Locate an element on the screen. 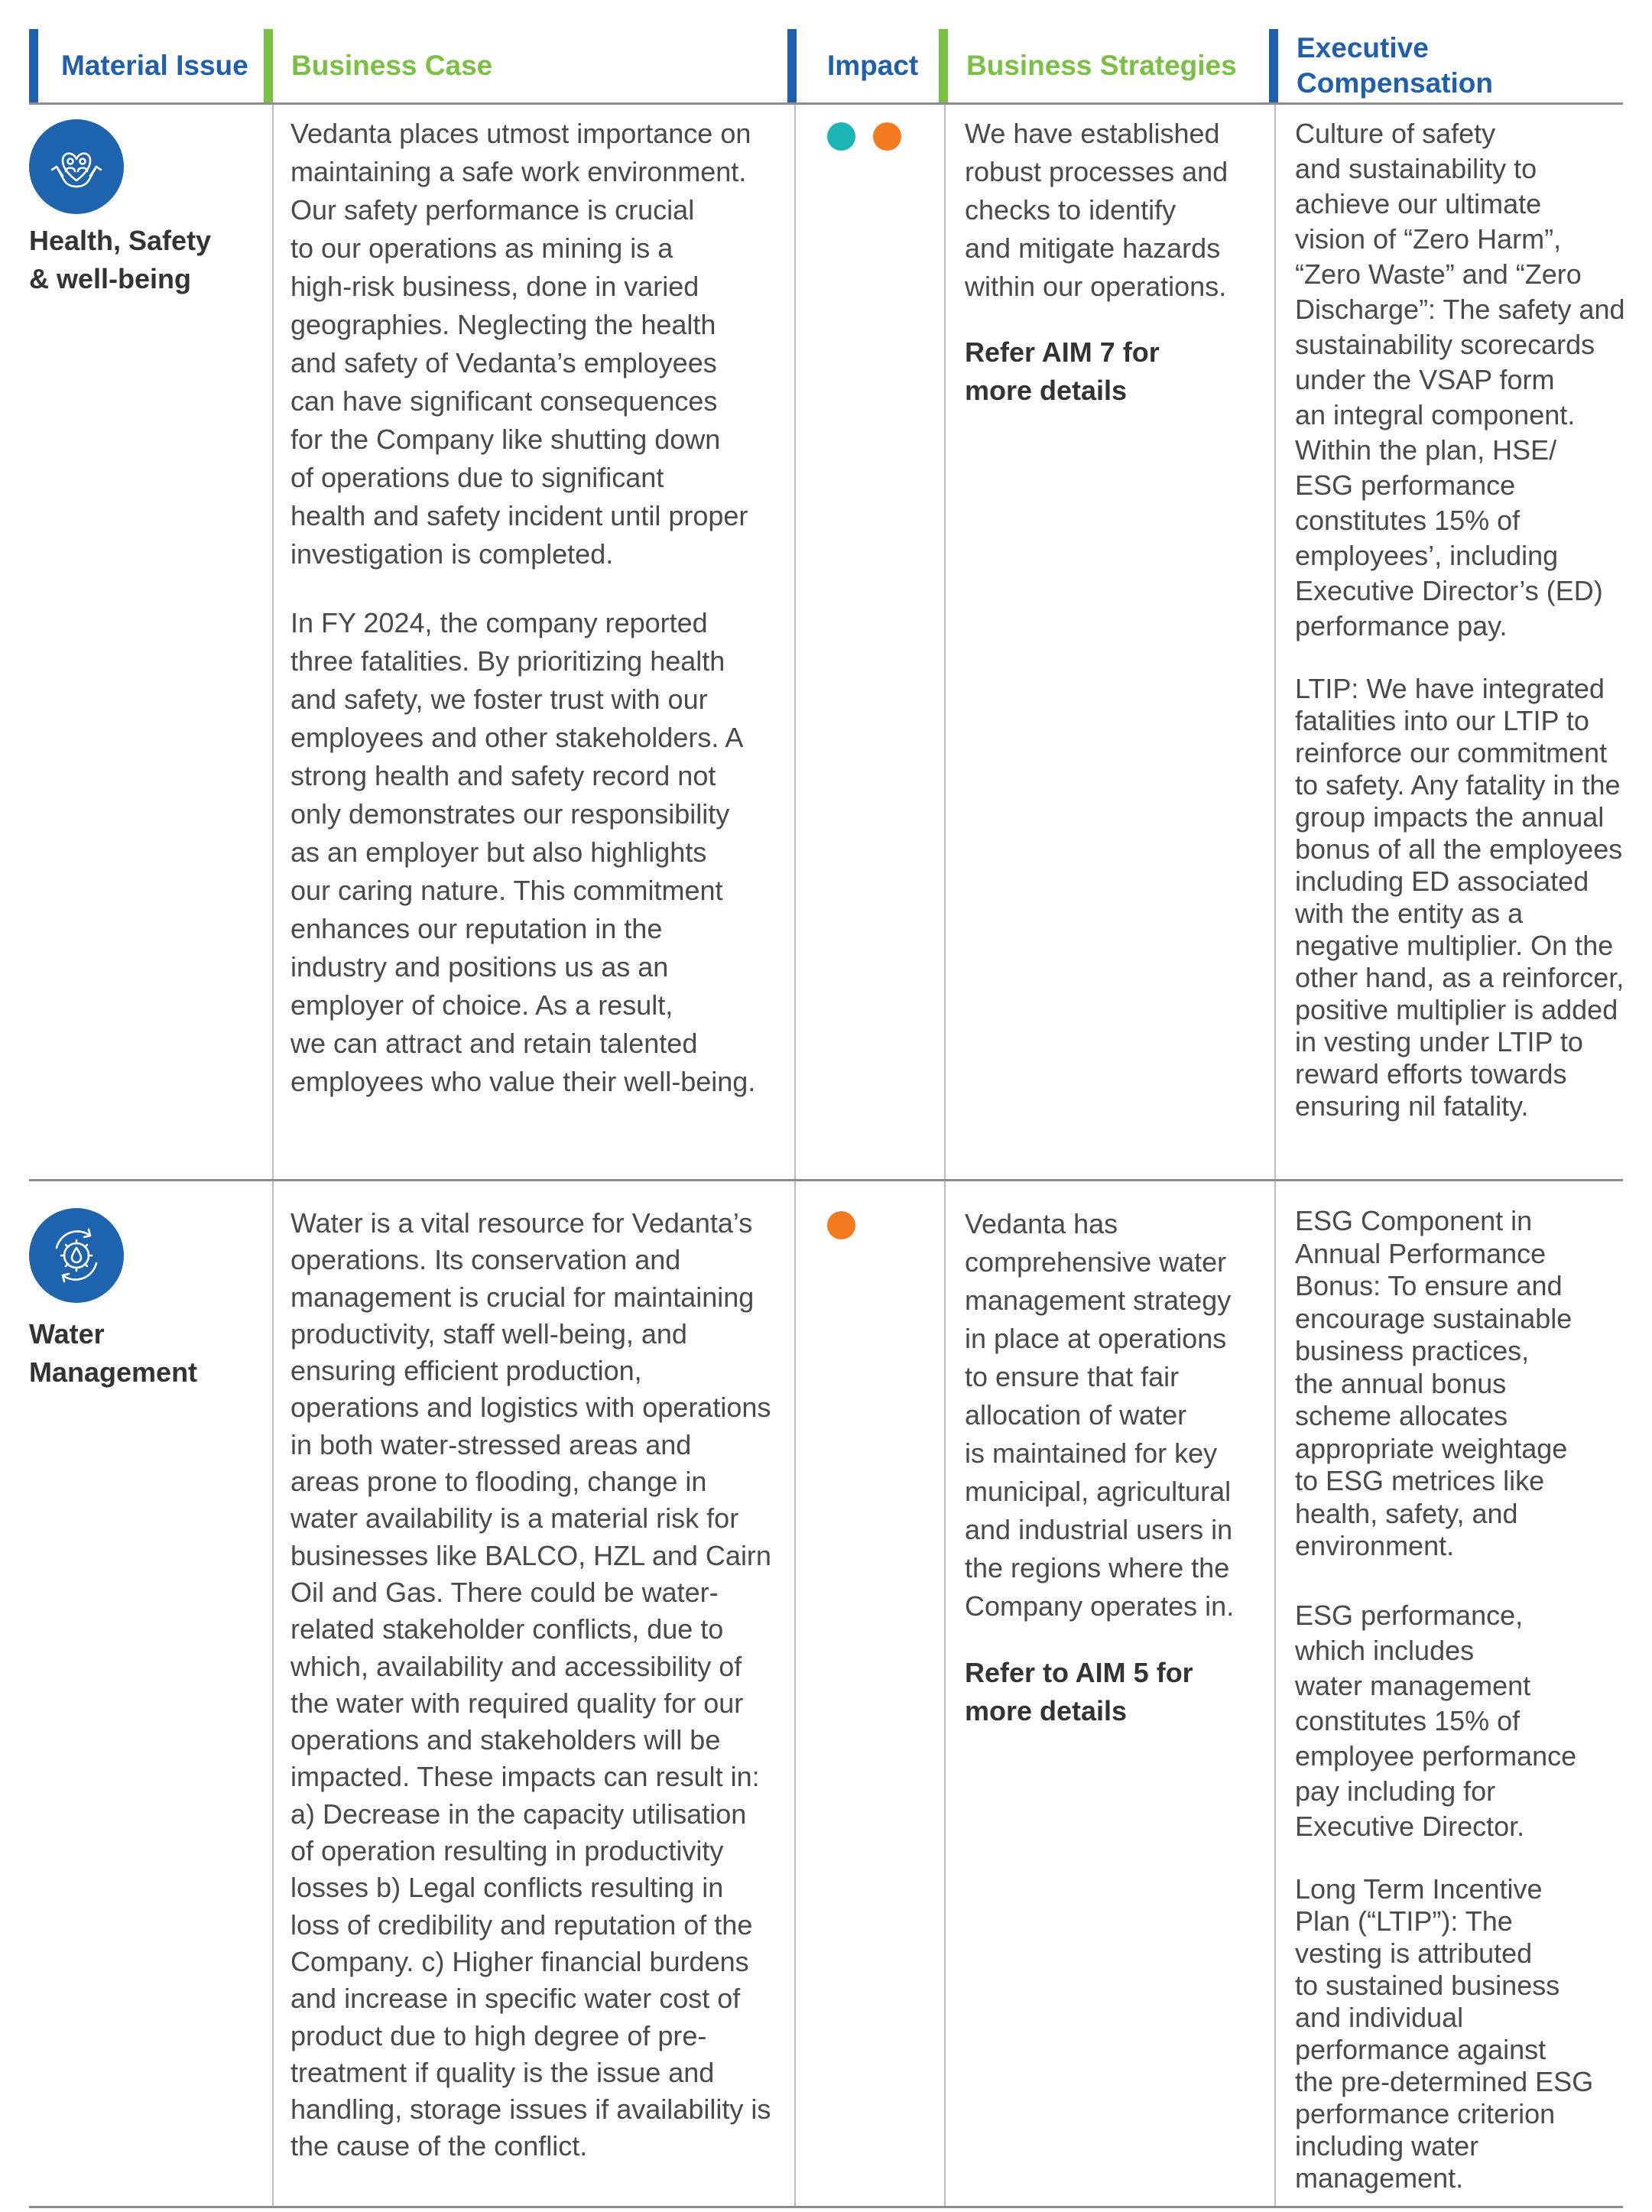 Image resolution: width=1652 pixels, height=2212 pixels. impact-teal-dot is located at coordinates (841, 136).